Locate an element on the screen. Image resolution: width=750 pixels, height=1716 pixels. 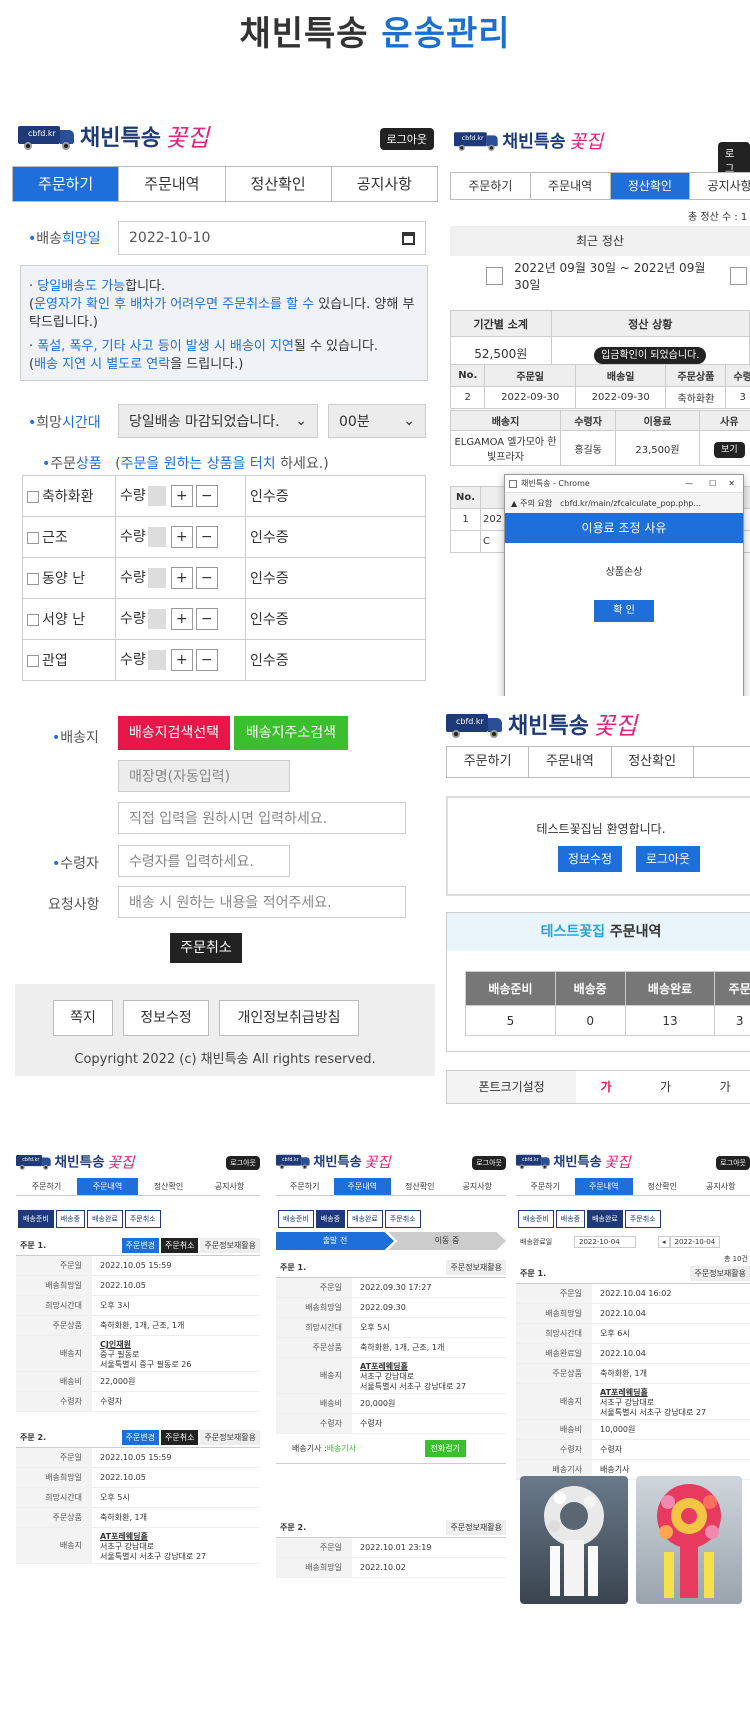
minimize-icon: — is located at coordinates (689, 483).